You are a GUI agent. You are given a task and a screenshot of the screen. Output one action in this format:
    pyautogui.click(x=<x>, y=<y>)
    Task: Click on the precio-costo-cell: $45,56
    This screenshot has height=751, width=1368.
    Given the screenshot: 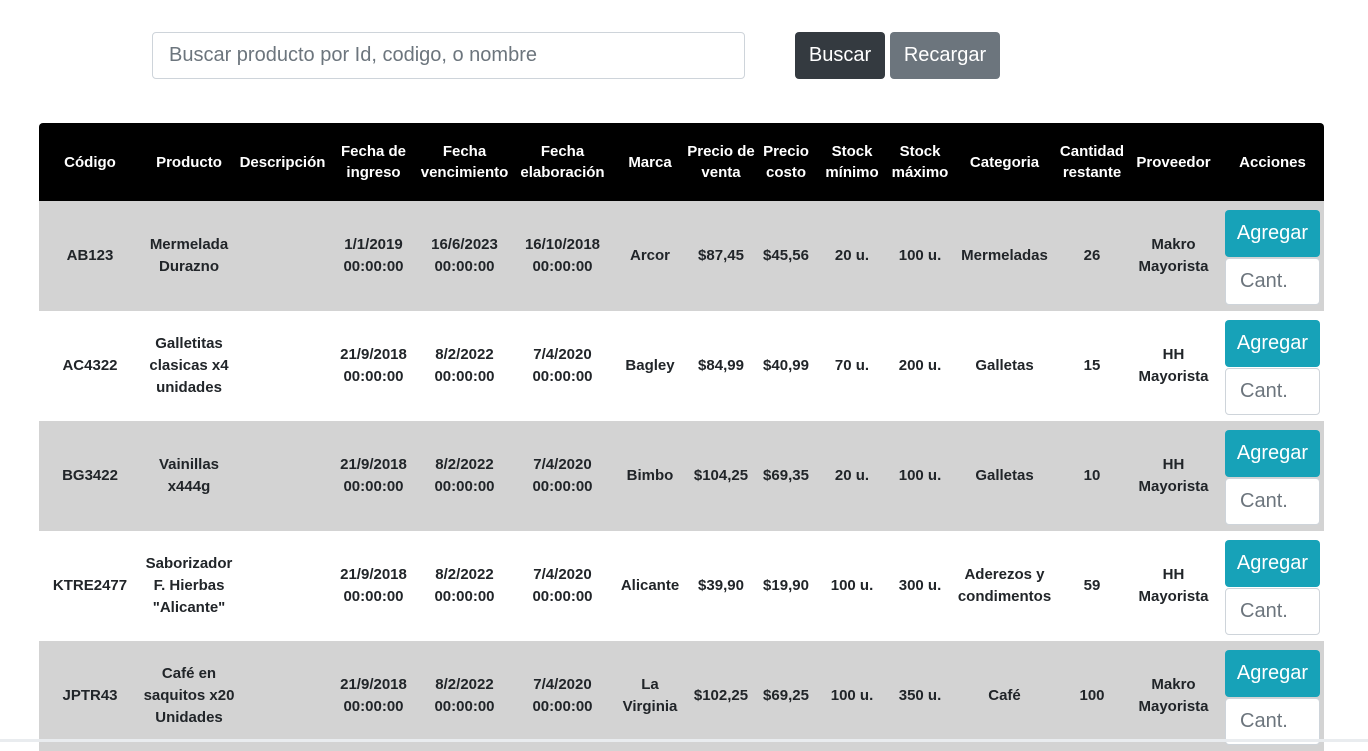 What is the action you would take?
    pyautogui.click(x=786, y=255)
    